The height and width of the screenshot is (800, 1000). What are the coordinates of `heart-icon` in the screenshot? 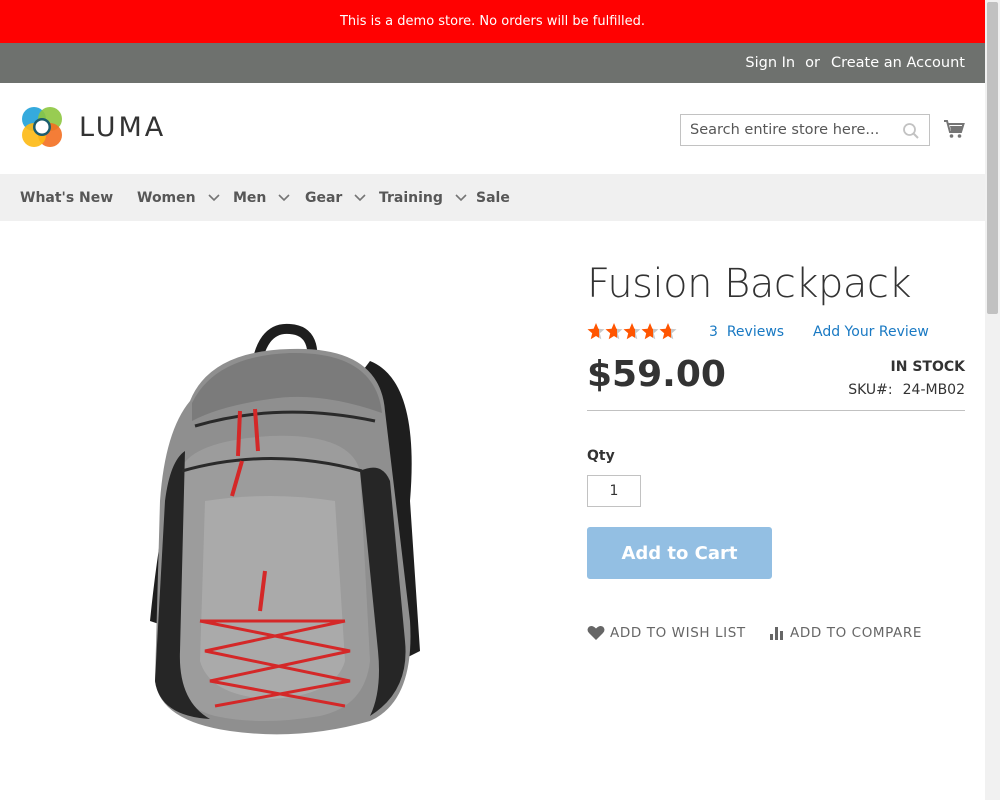 It's located at (596, 632).